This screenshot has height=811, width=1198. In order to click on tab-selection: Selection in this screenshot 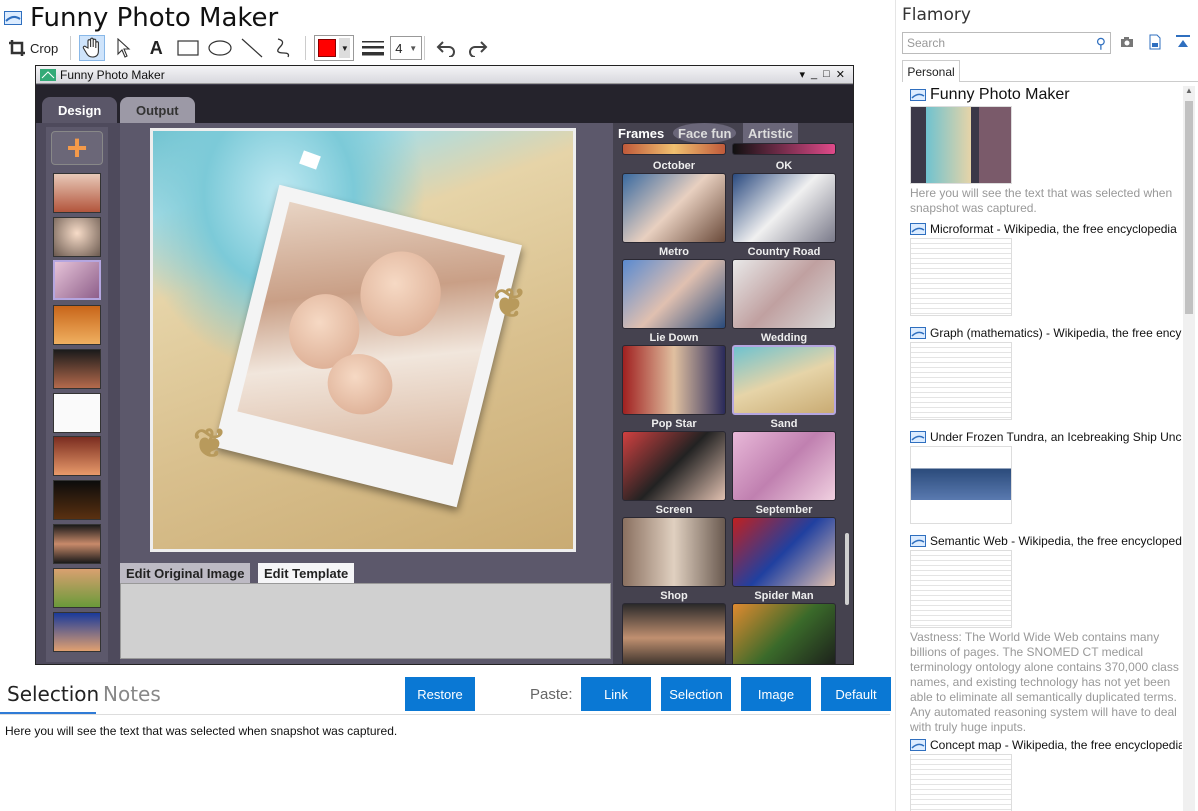, I will do `click(53, 694)`.